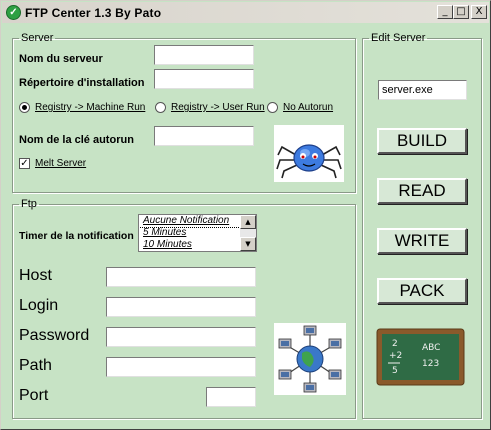 This screenshot has height=430, width=491. I want to click on minimize-button: _, so click(445, 12).